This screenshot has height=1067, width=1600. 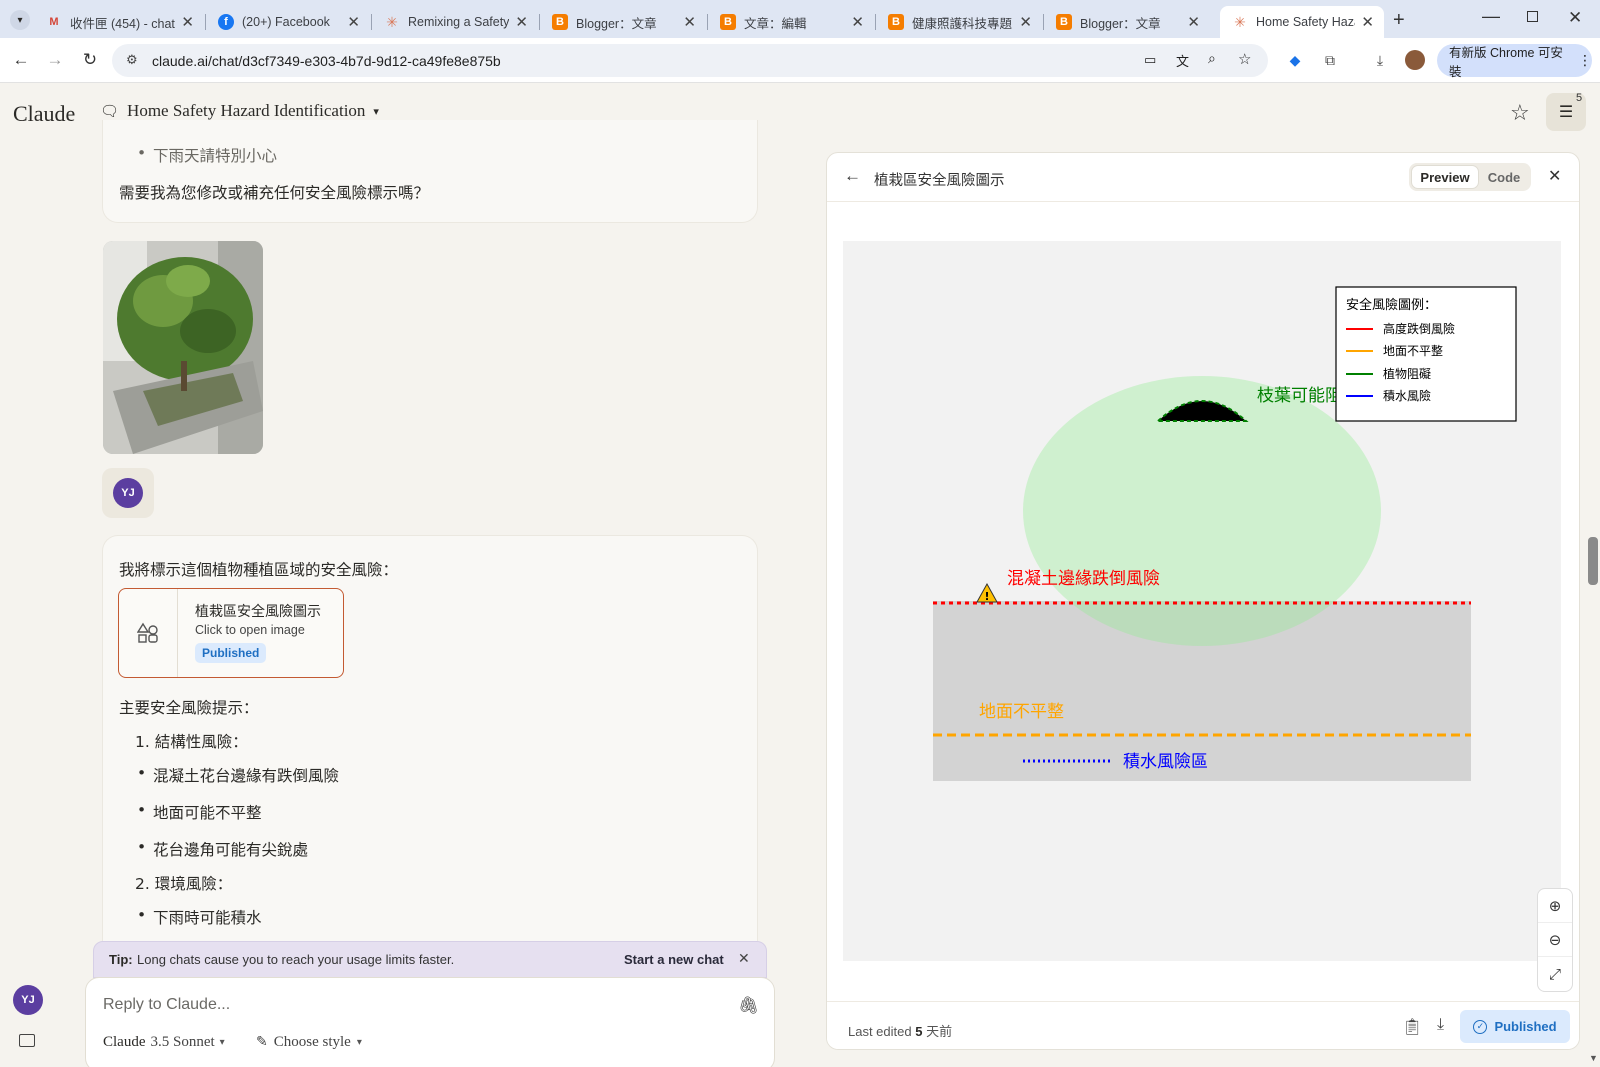 I want to click on model-selector: Claude 3.5 Sonnet ▾, so click(x=164, y=1042).